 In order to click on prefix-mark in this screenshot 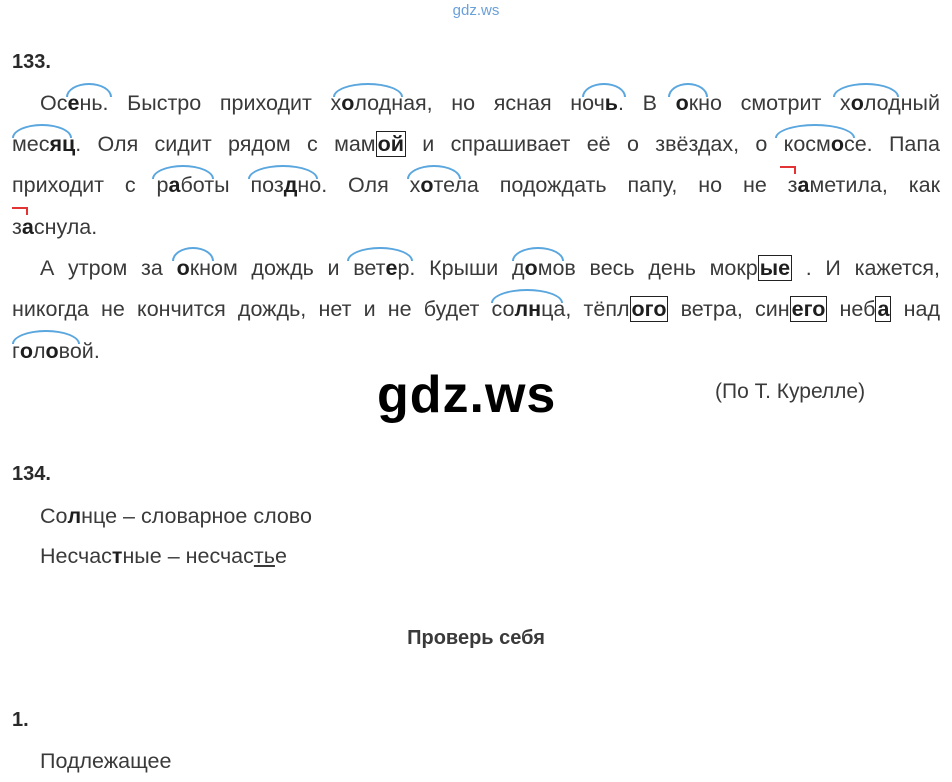, I will do `click(20, 211)`.